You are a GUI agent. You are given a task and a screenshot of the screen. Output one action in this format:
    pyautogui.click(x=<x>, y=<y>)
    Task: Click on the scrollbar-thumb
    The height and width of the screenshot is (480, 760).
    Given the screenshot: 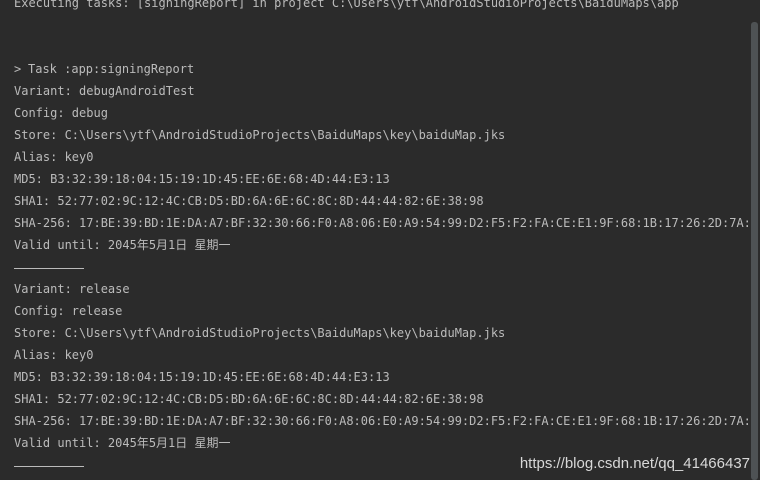 What is the action you would take?
    pyautogui.click(x=754, y=251)
    